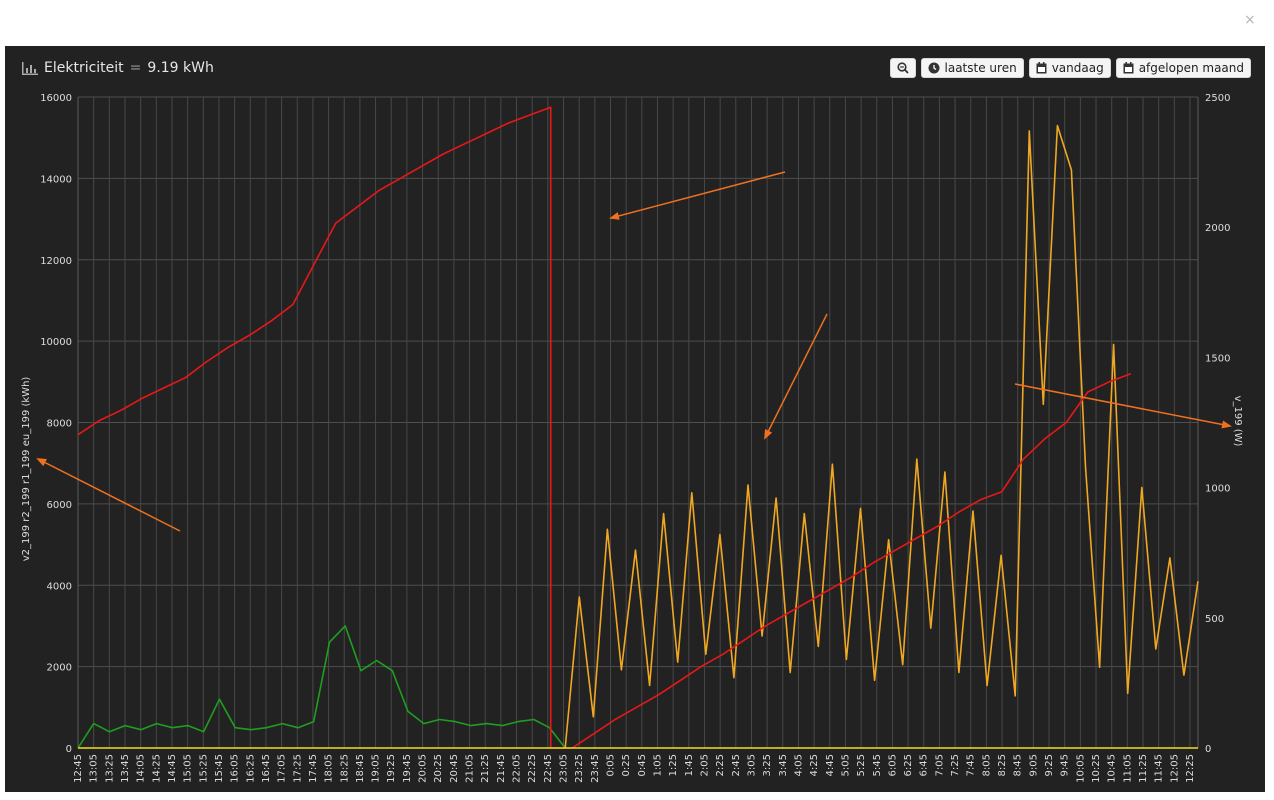  Describe the element at coordinates (830, 765) in the screenshot. I see `x-tick-label: 4:45` at that location.